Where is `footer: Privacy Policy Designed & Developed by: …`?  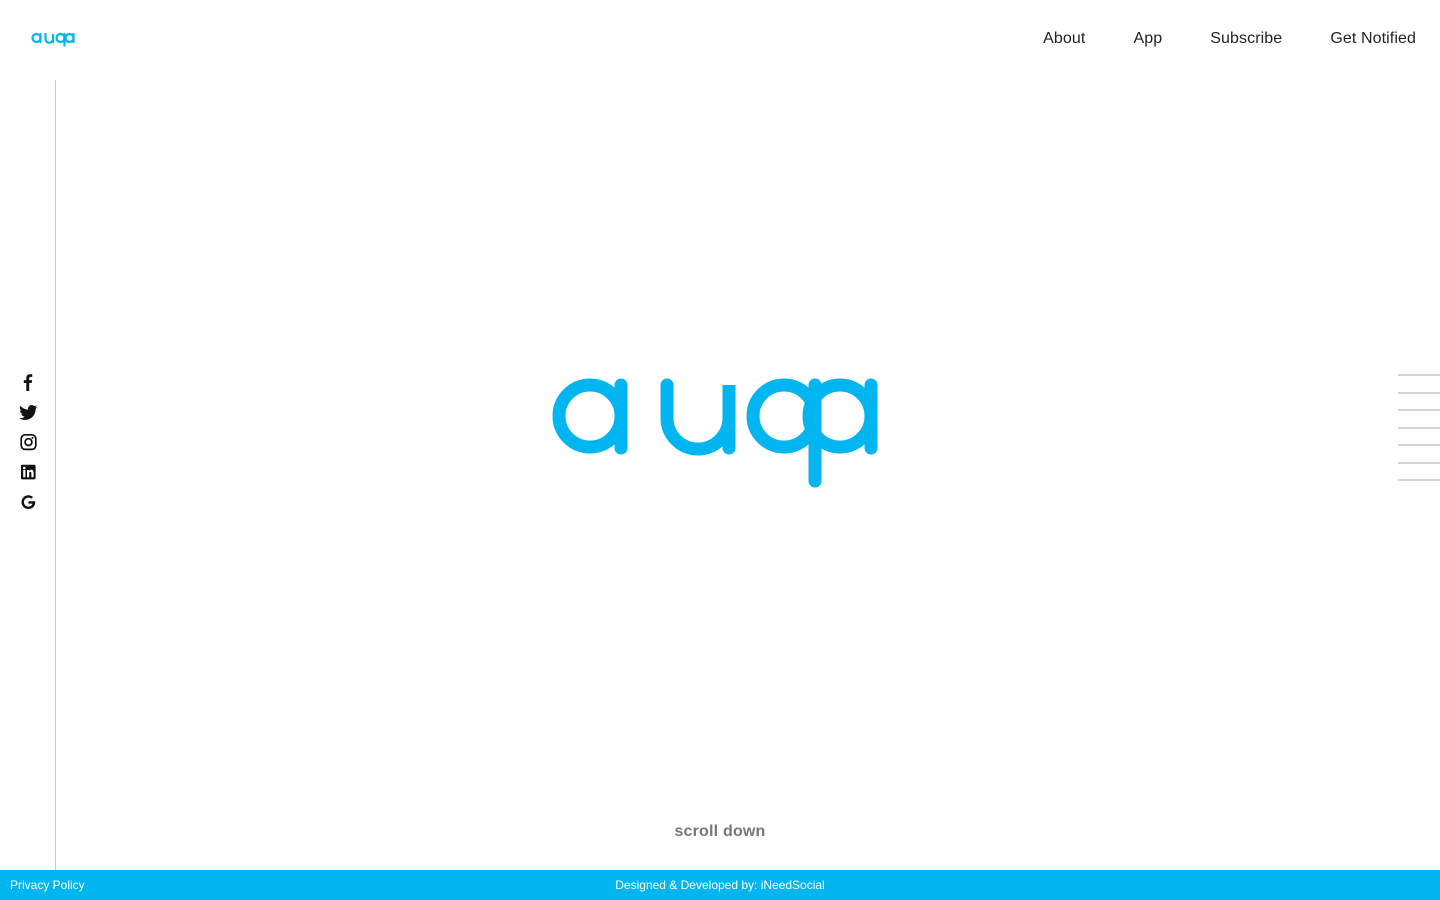 footer: Privacy Policy Designed & Developed by: … is located at coordinates (720, 885).